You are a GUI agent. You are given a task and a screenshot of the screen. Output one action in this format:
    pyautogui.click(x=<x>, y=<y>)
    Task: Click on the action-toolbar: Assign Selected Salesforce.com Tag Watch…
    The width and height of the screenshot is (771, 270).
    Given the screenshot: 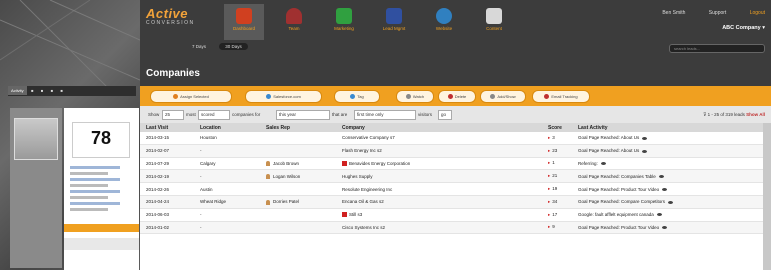 What is the action you would take?
    pyautogui.click(x=455, y=96)
    